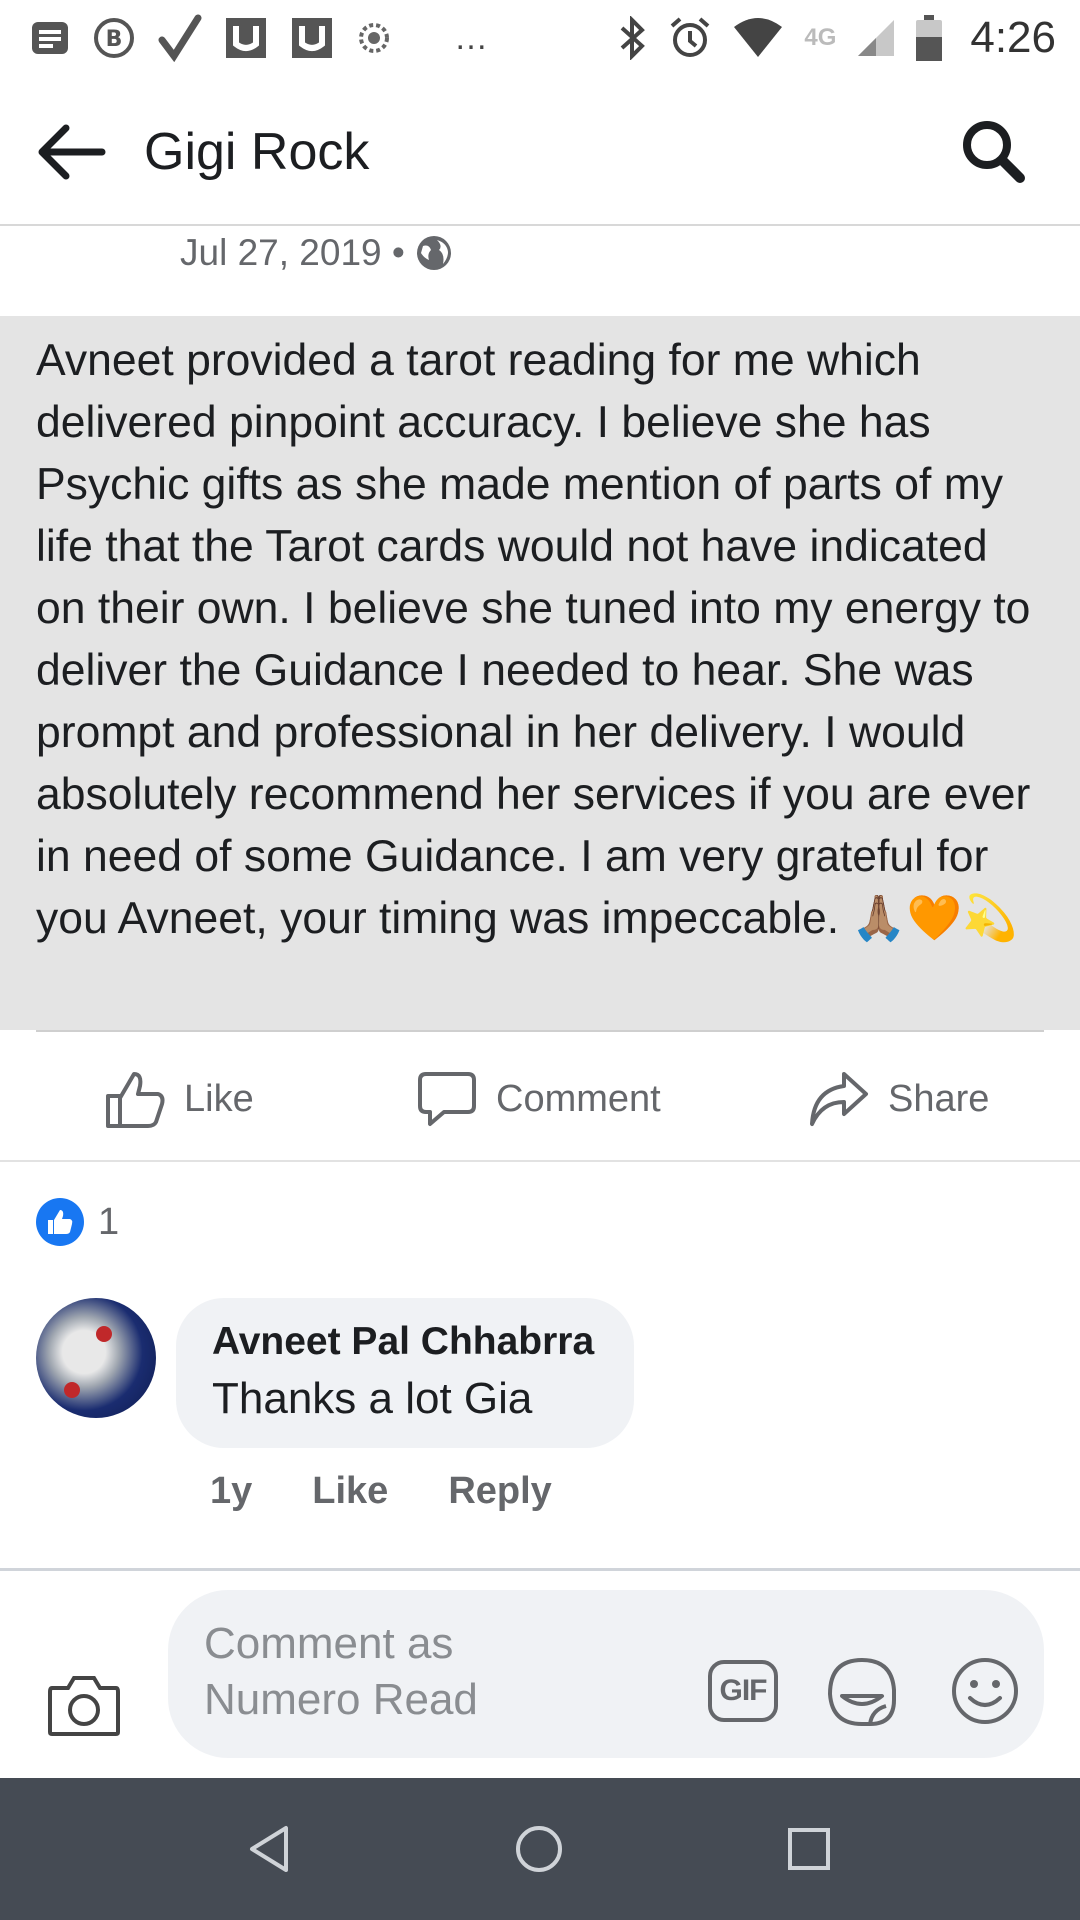 This screenshot has width=1080, height=1920. What do you see at coordinates (50, 38) in the screenshot?
I see `notes-icon` at bounding box center [50, 38].